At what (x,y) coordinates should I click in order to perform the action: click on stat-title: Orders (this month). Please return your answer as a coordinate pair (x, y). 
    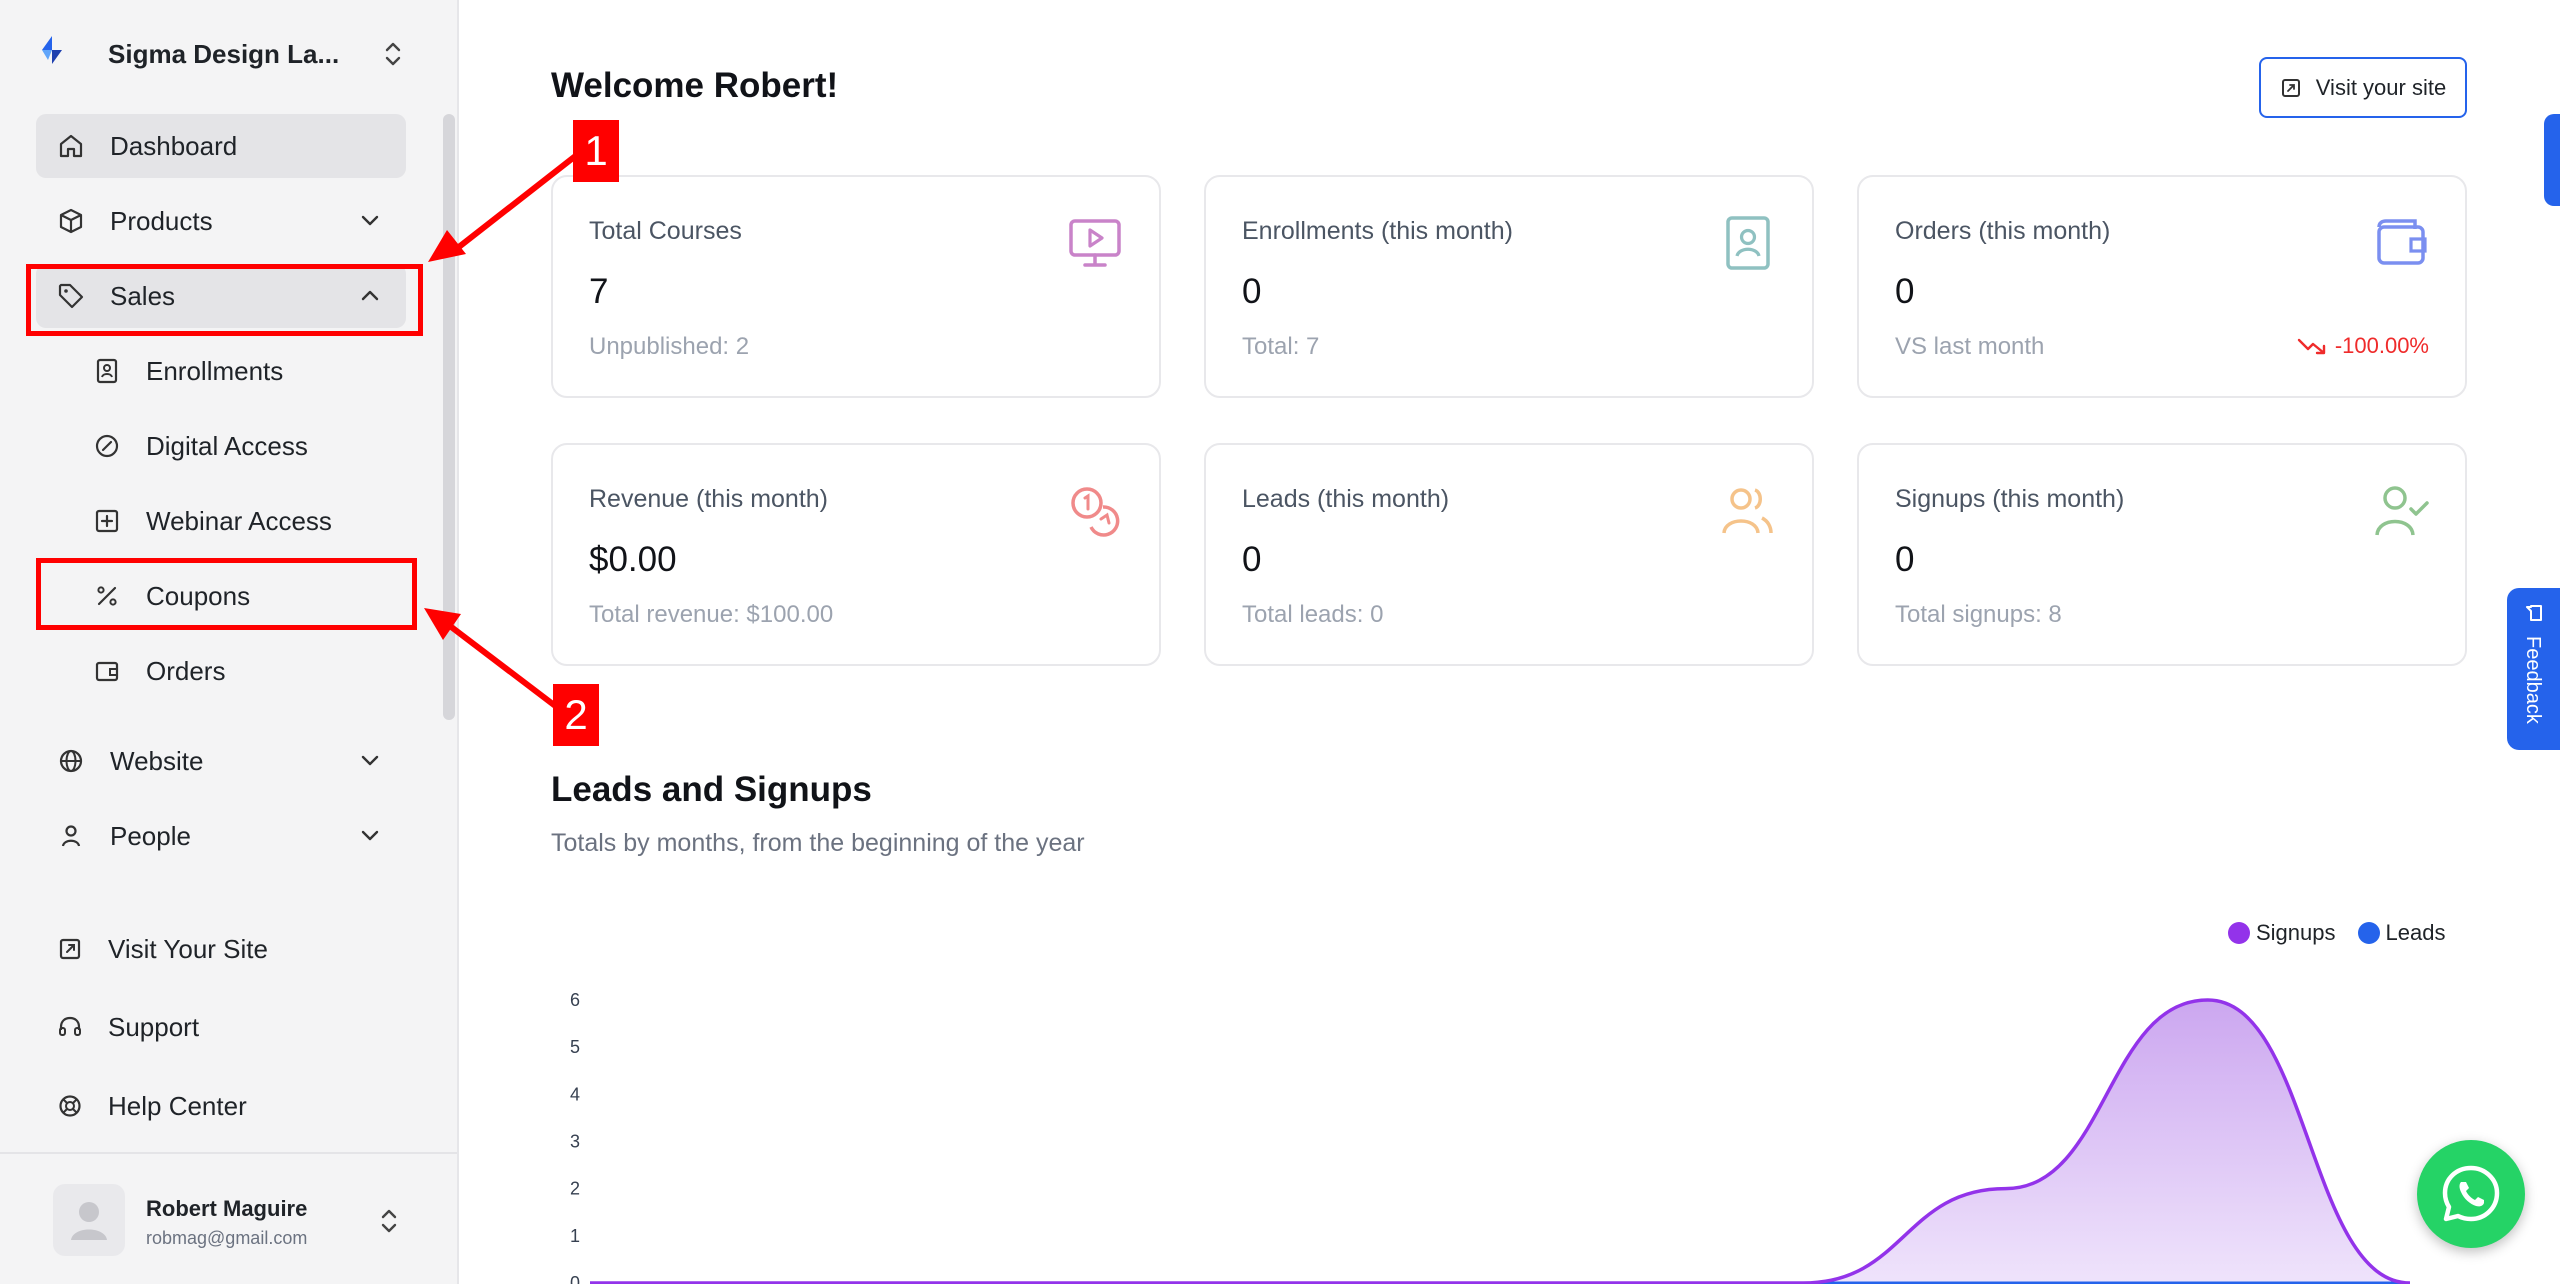
    Looking at the image, I should click on (2003, 231).